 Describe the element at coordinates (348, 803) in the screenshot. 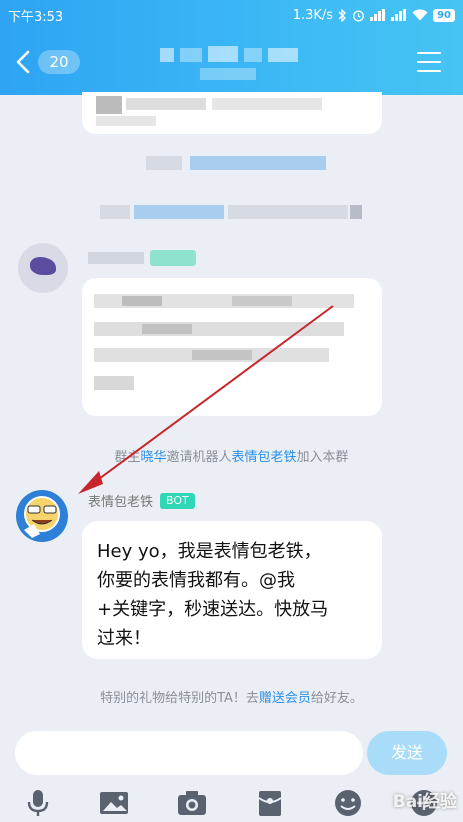

I see `emoji-icon` at that location.